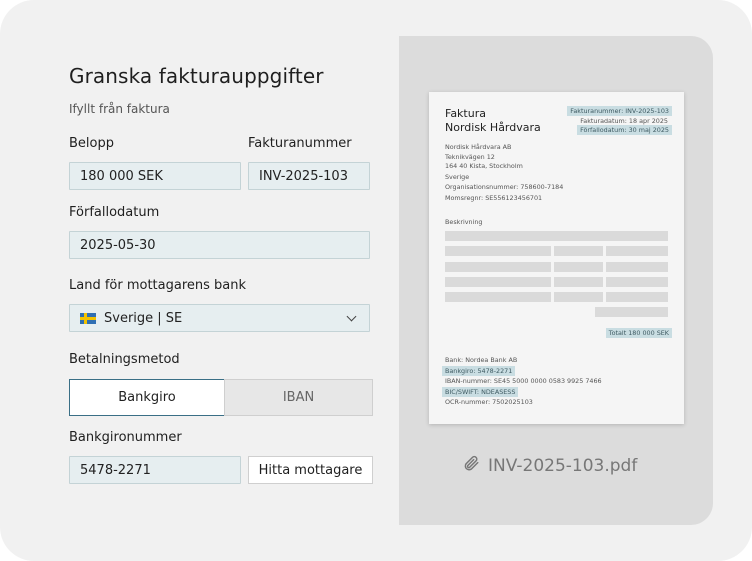 The width and height of the screenshot is (752, 561). What do you see at coordinates (478, 147) in the screenshot?
I see `sender-line: Nordisk Hårdvara AB` at bounding box center [478, 147].